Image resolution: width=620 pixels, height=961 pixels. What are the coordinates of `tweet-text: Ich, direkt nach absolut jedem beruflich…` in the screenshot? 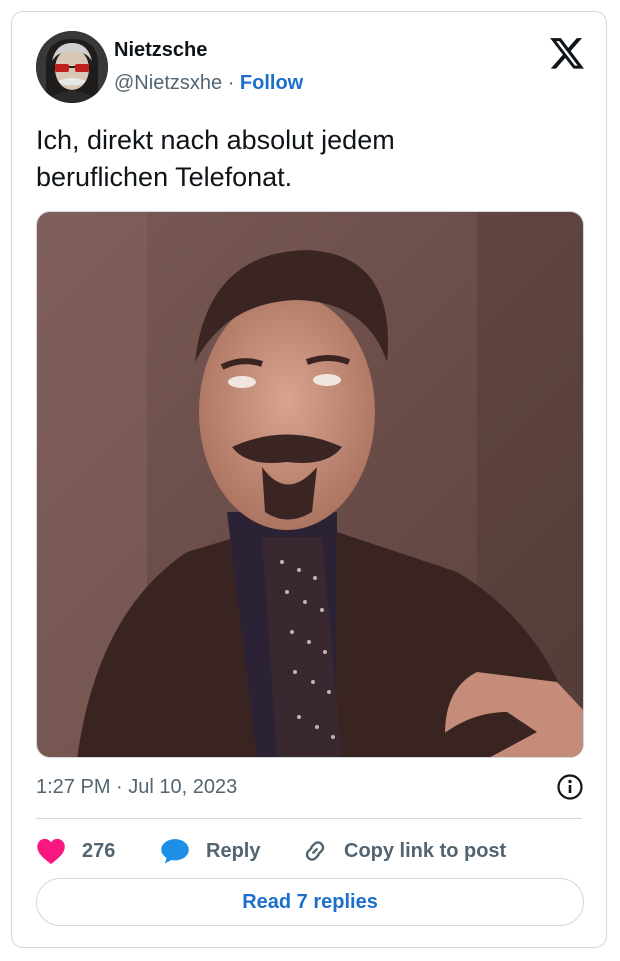 It's located at (306, 159).